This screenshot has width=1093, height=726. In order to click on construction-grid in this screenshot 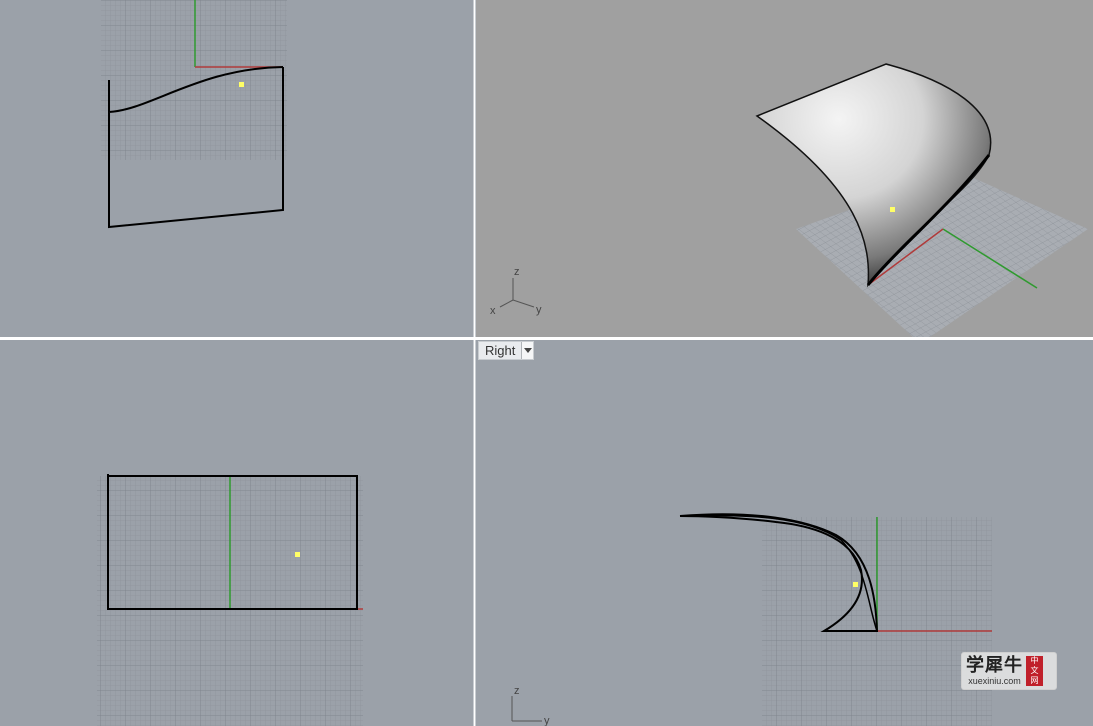, I will do `click(194, 80)`.